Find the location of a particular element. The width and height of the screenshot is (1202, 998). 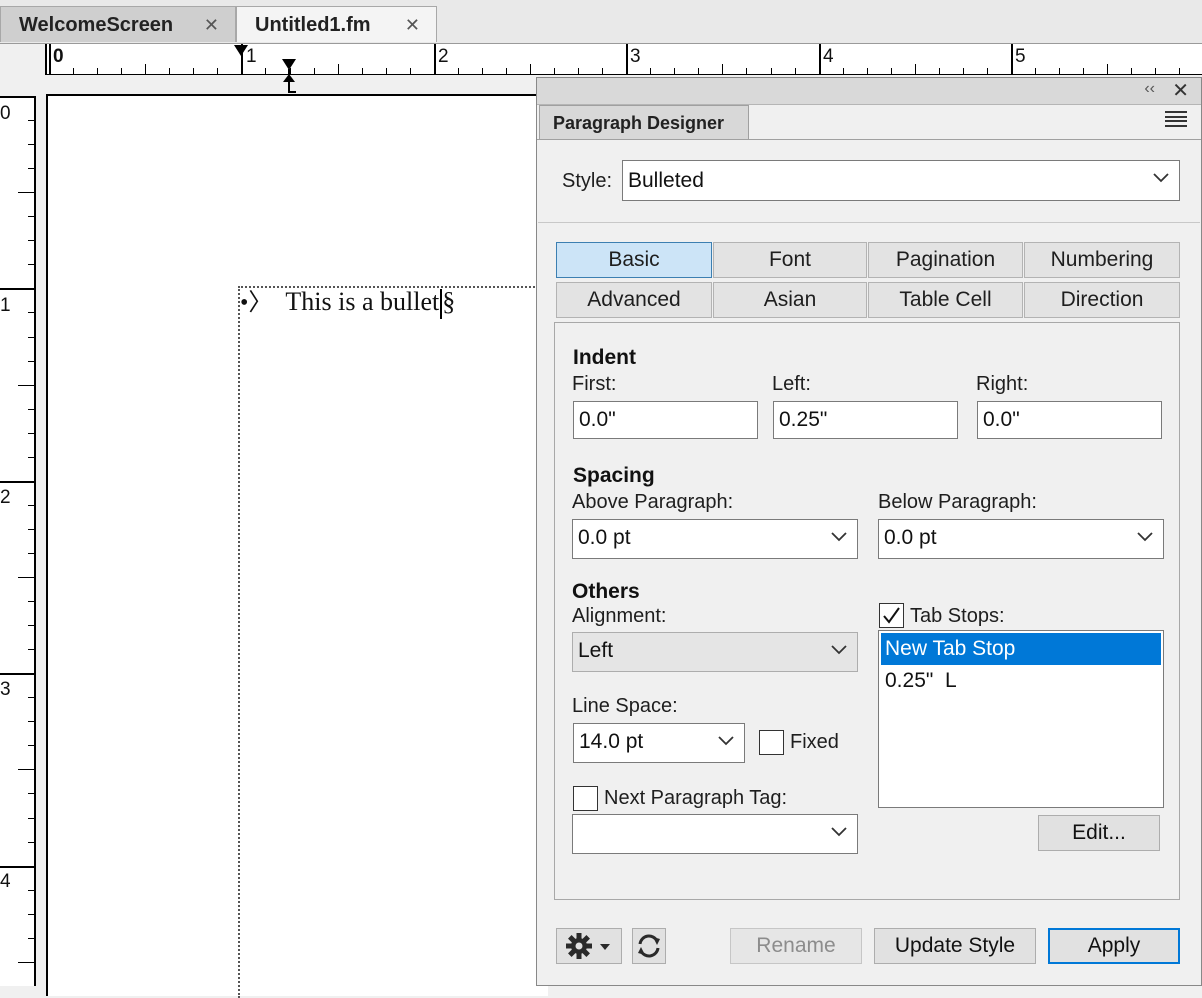

bullet-paragraph: •〉 This is a bullet § is located at coordinates (347, 302).